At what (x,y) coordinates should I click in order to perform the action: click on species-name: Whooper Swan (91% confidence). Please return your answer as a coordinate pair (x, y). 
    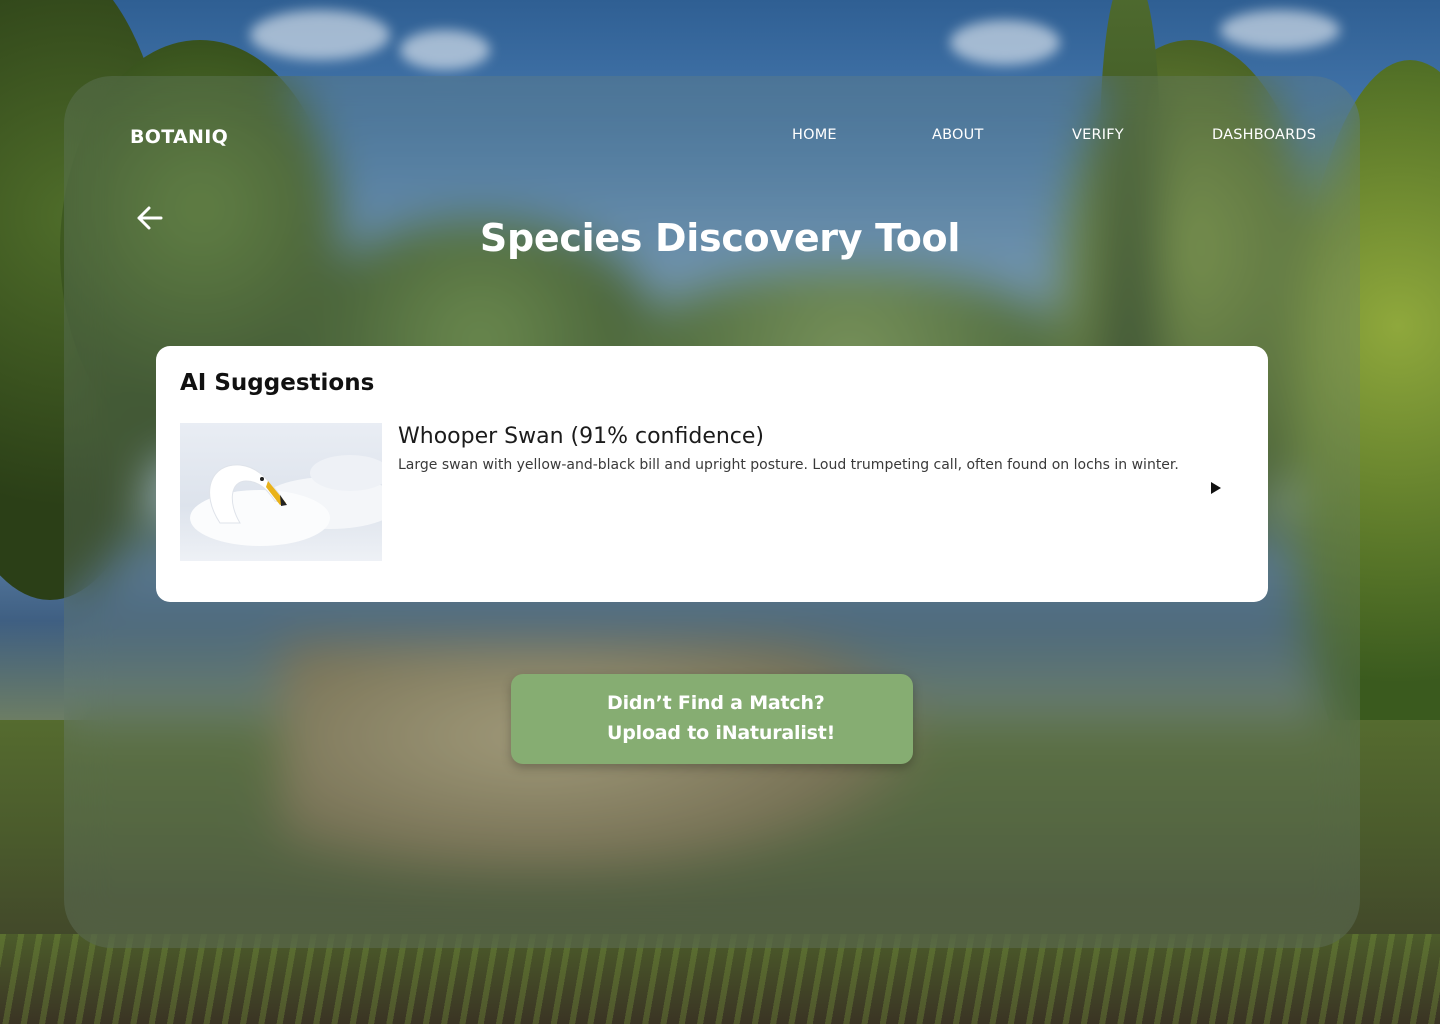
    Looking at the image, I should click on (581, 436).